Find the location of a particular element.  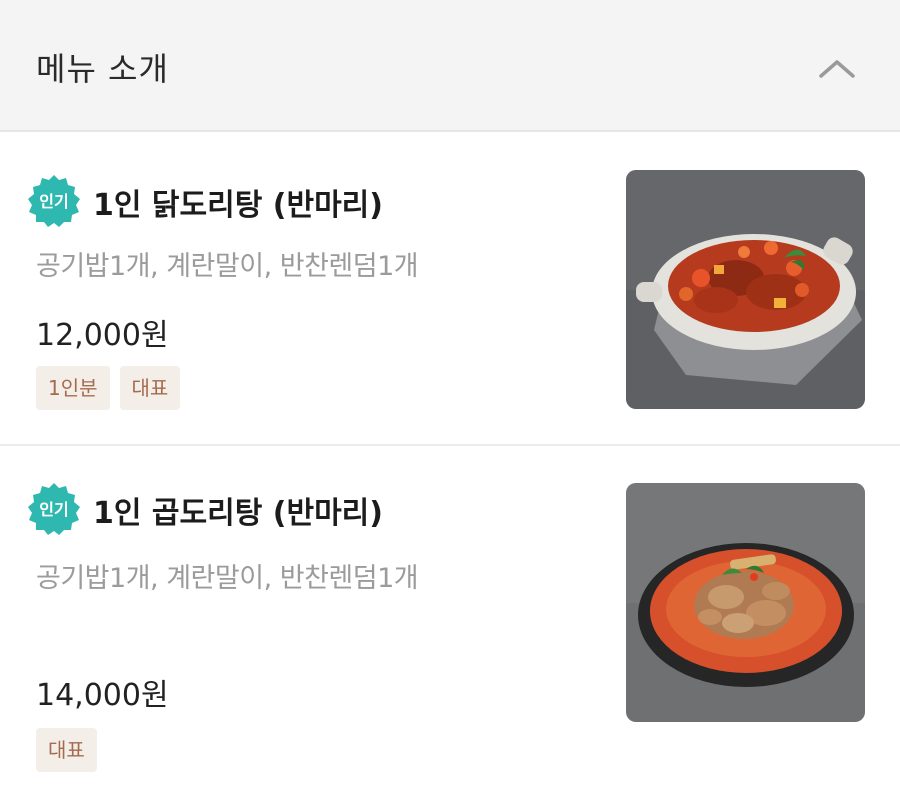

chevron-up-icon is located at coordinates (837, 68).